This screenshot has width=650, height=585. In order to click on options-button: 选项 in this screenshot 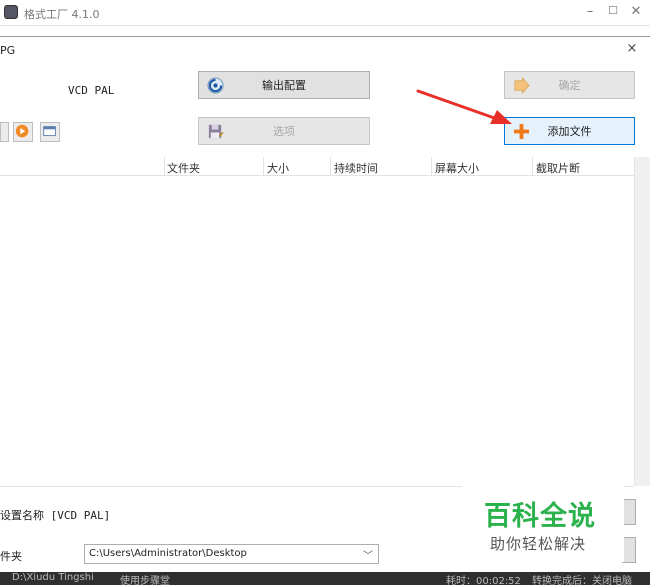, I will do `click(284, 131)`.